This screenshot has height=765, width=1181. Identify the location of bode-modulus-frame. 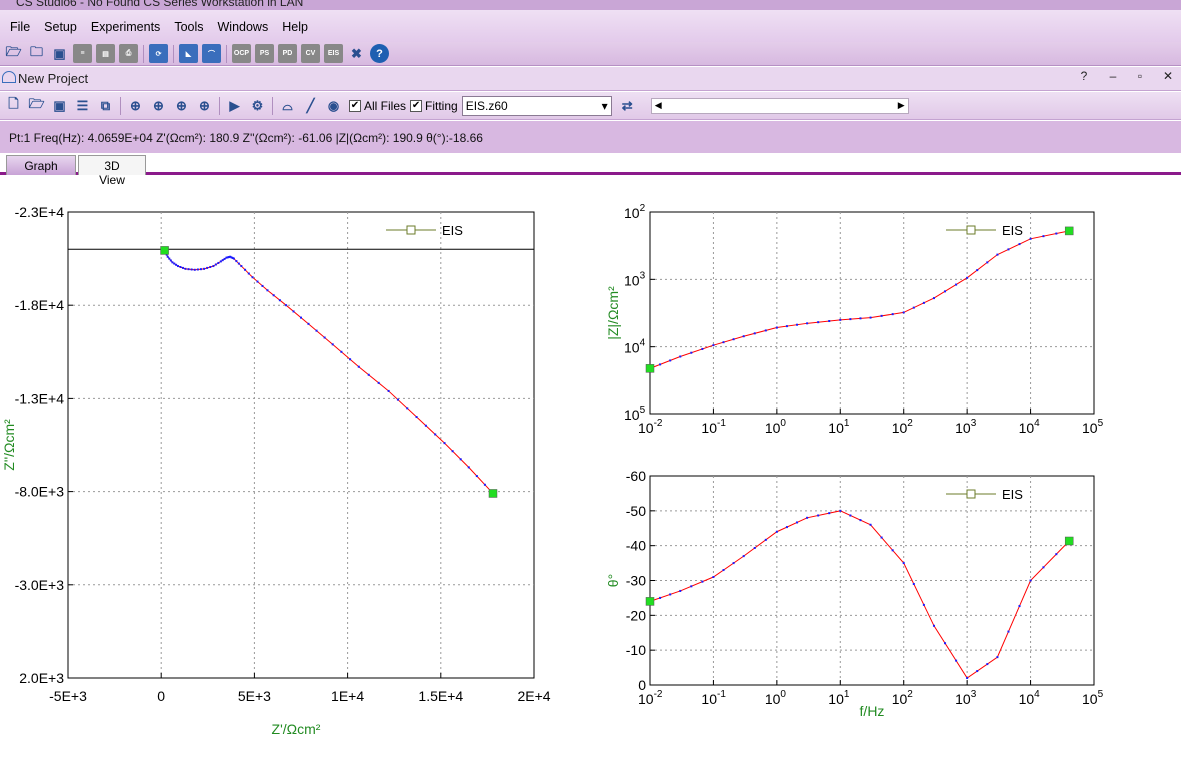
(872, 313).